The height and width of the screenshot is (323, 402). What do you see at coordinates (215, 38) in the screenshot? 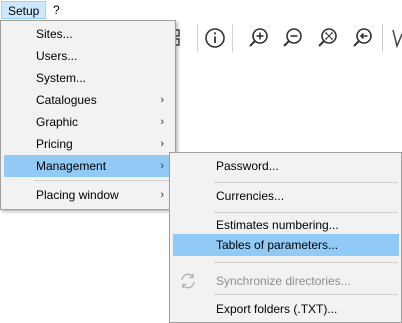
I see `info-icon` at bounding box center [215, 38].